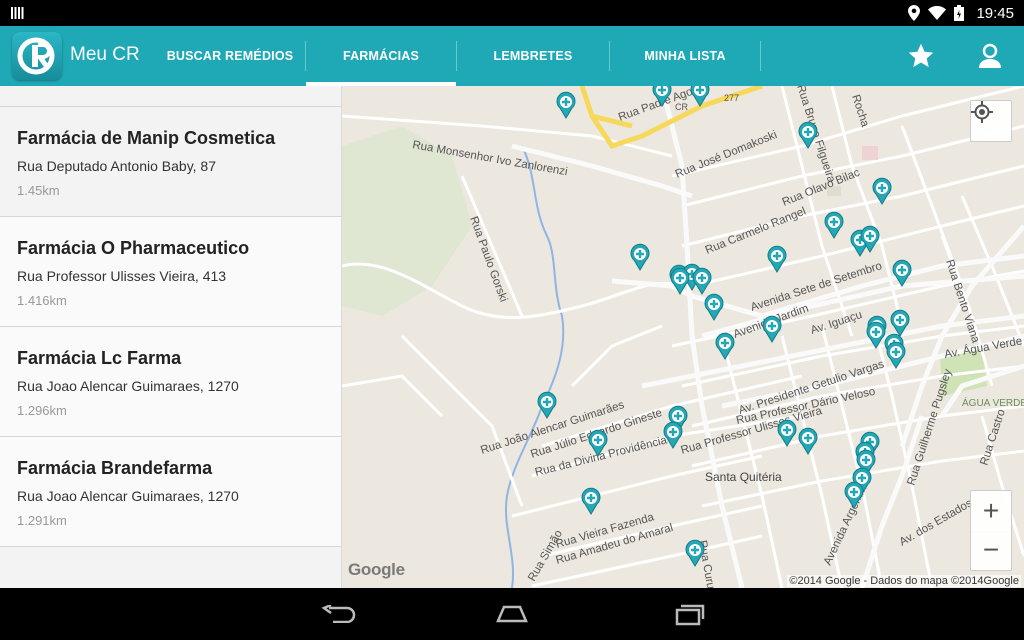 The height and width of the screenshot is (640, 1024). What do you see at coordinates (38, 190) in the screenshot?
I see `pharmacy-distance: 1.45km` at bounding box center [38, 190].